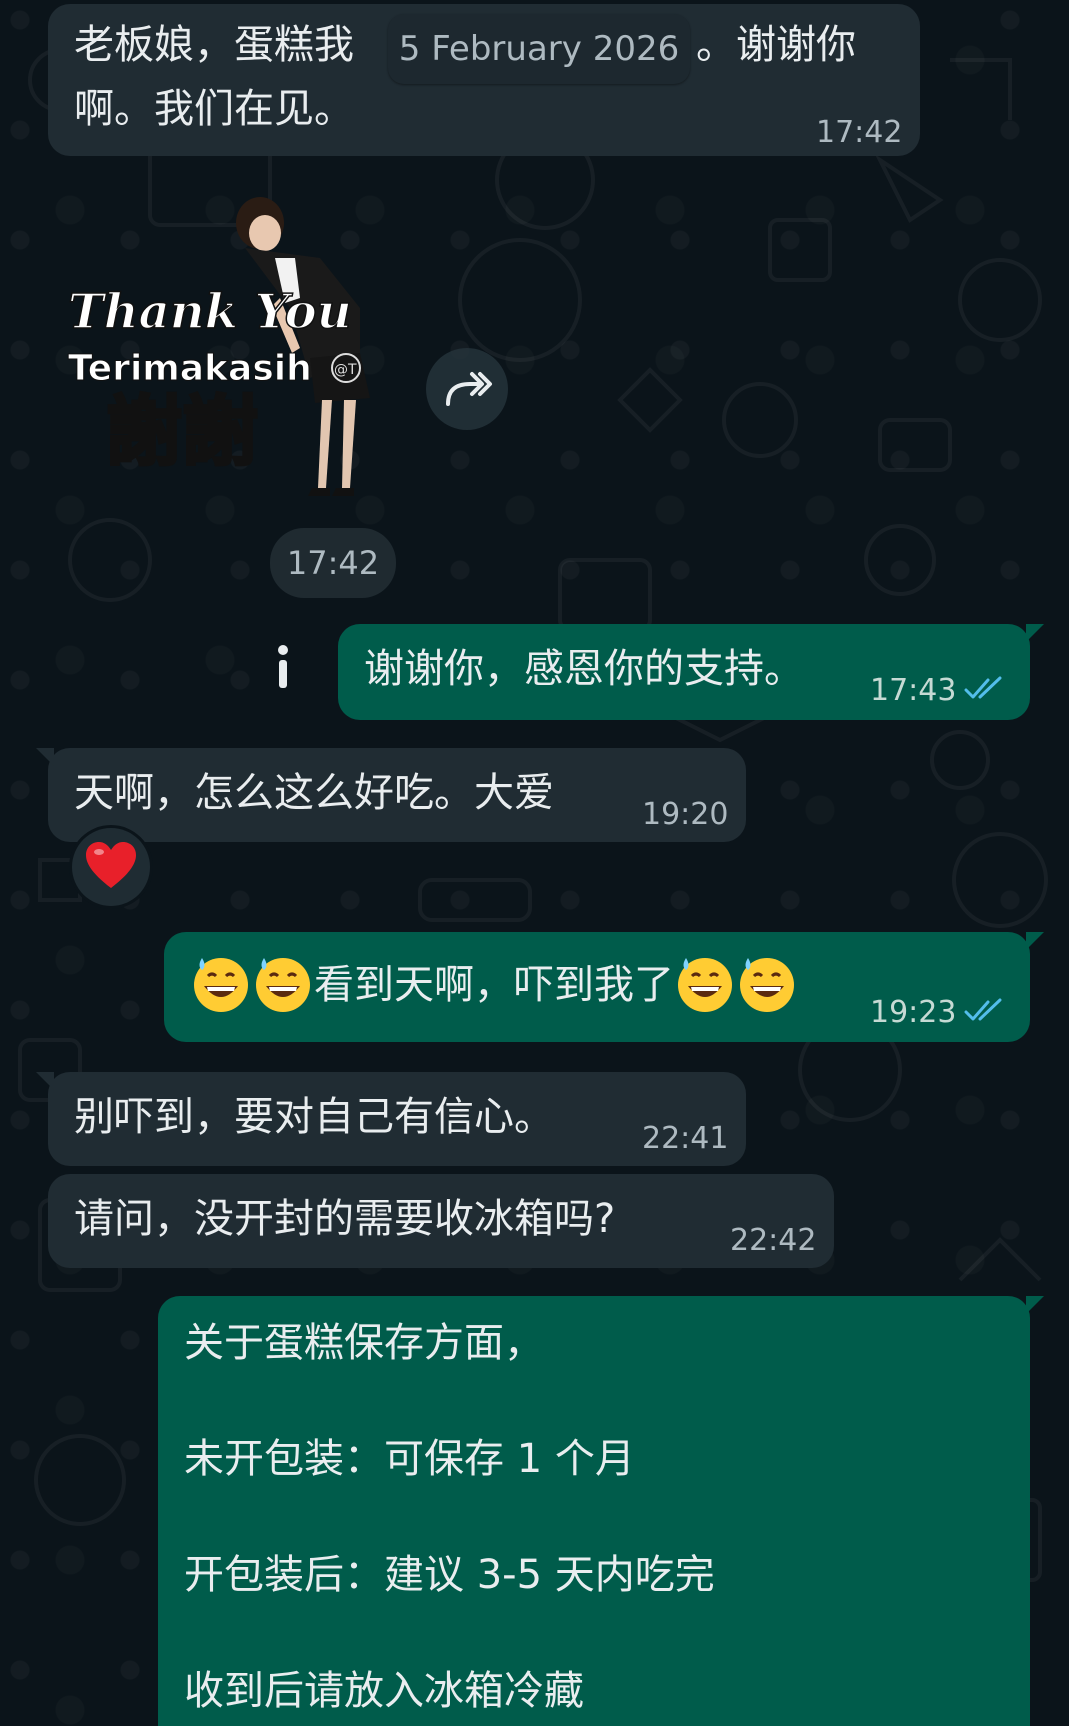  Describe the element at coordinates (384, 1691) in the screenshot. I see `message-text-line: 收到后请放入冰箱冷藏` at that location.